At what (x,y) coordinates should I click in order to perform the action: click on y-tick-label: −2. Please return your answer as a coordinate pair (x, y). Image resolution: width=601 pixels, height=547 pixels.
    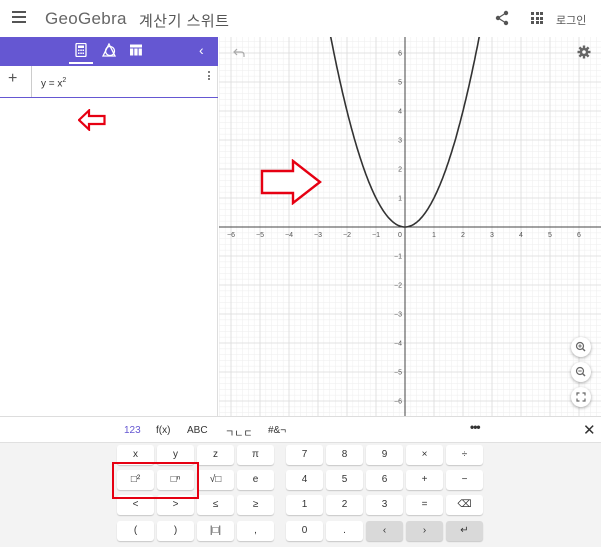
    Looking at the image, I should click on (398, 286).